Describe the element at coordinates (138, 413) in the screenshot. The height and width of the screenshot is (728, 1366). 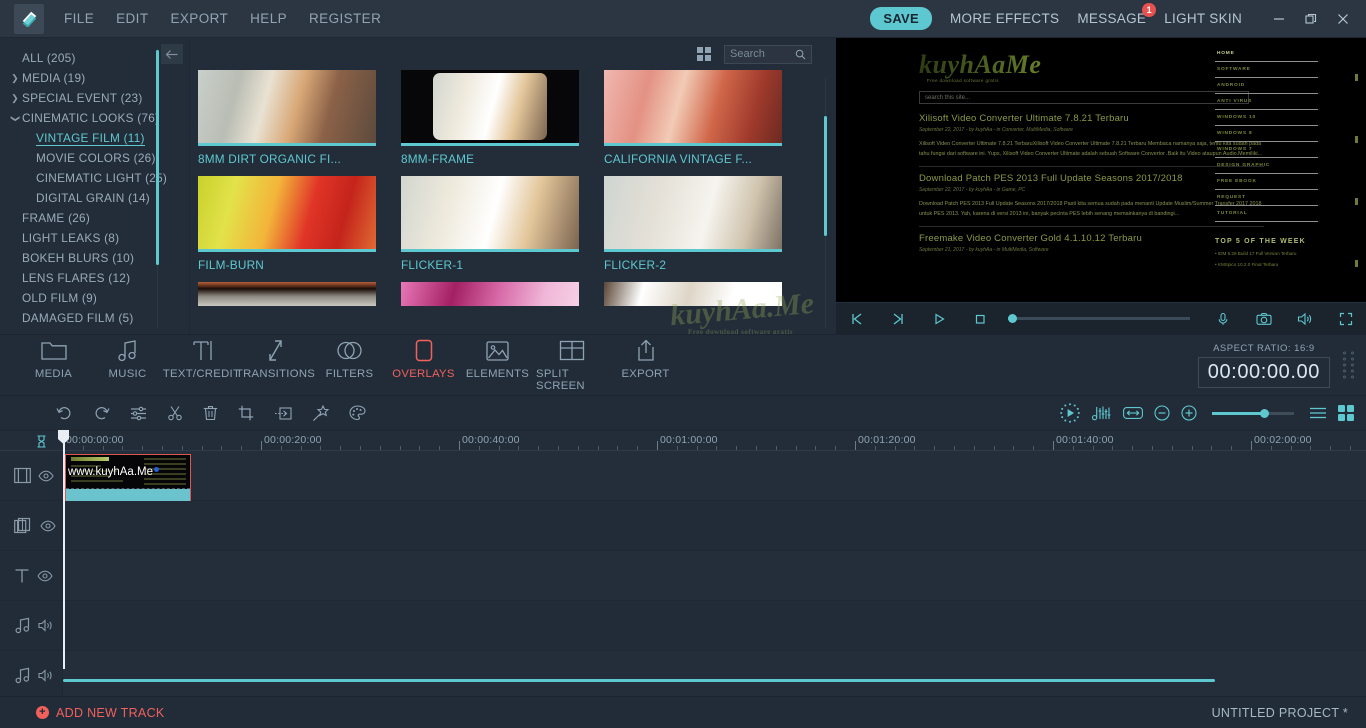
I see `adjust-sliders-icon` at that location.